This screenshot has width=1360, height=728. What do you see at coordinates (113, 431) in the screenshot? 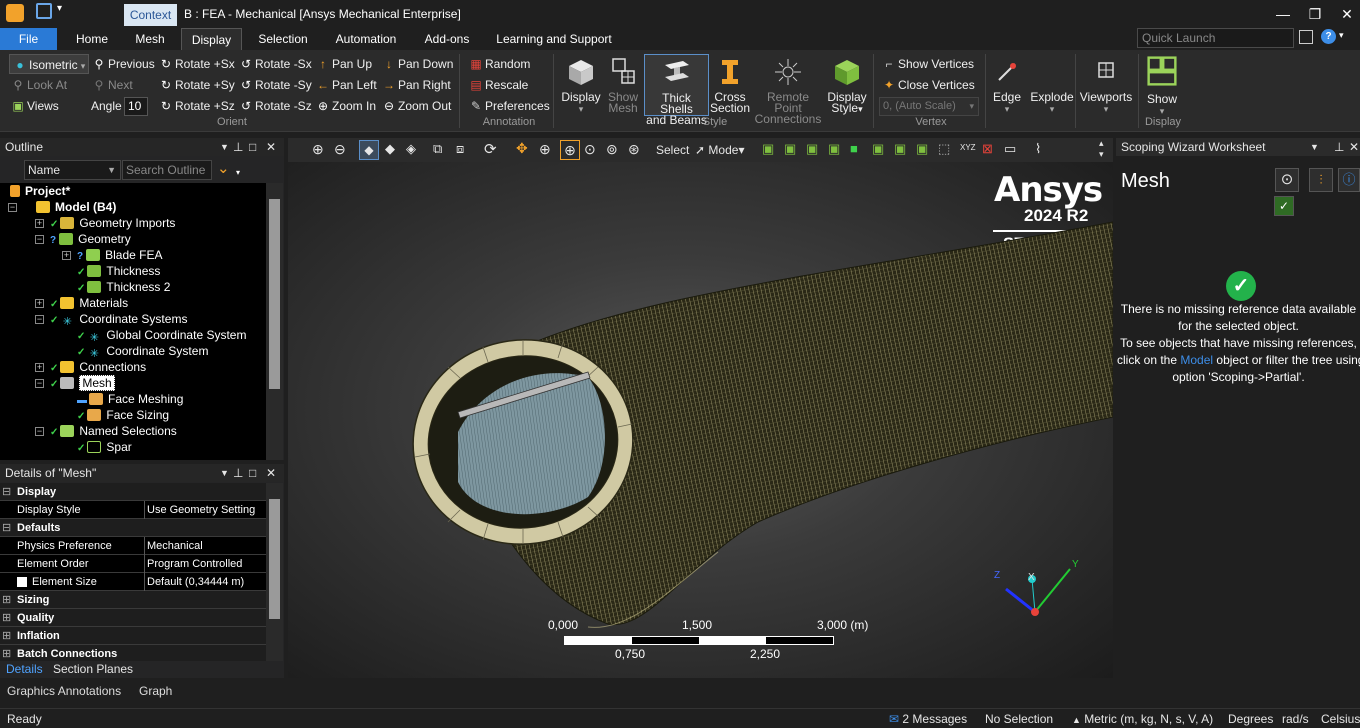
I see `tree-item-named-selections: ✓ Named Selections` at bounding box center [113, 431].